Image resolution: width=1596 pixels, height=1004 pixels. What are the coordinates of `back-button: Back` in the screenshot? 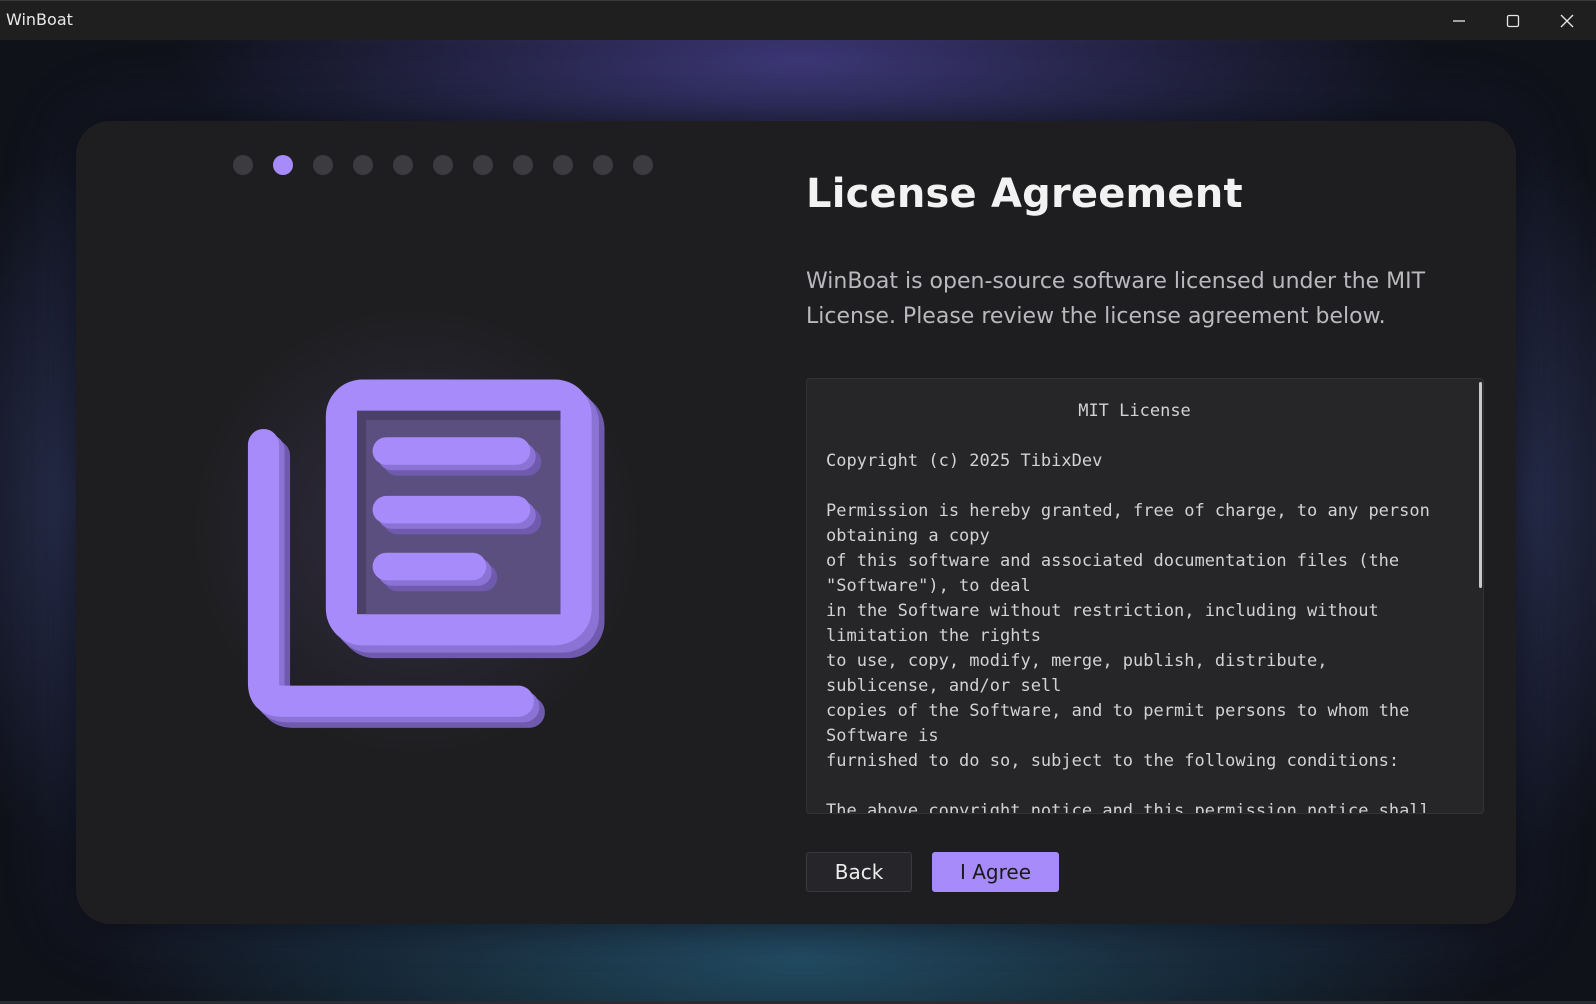 It's located at (859, 872).